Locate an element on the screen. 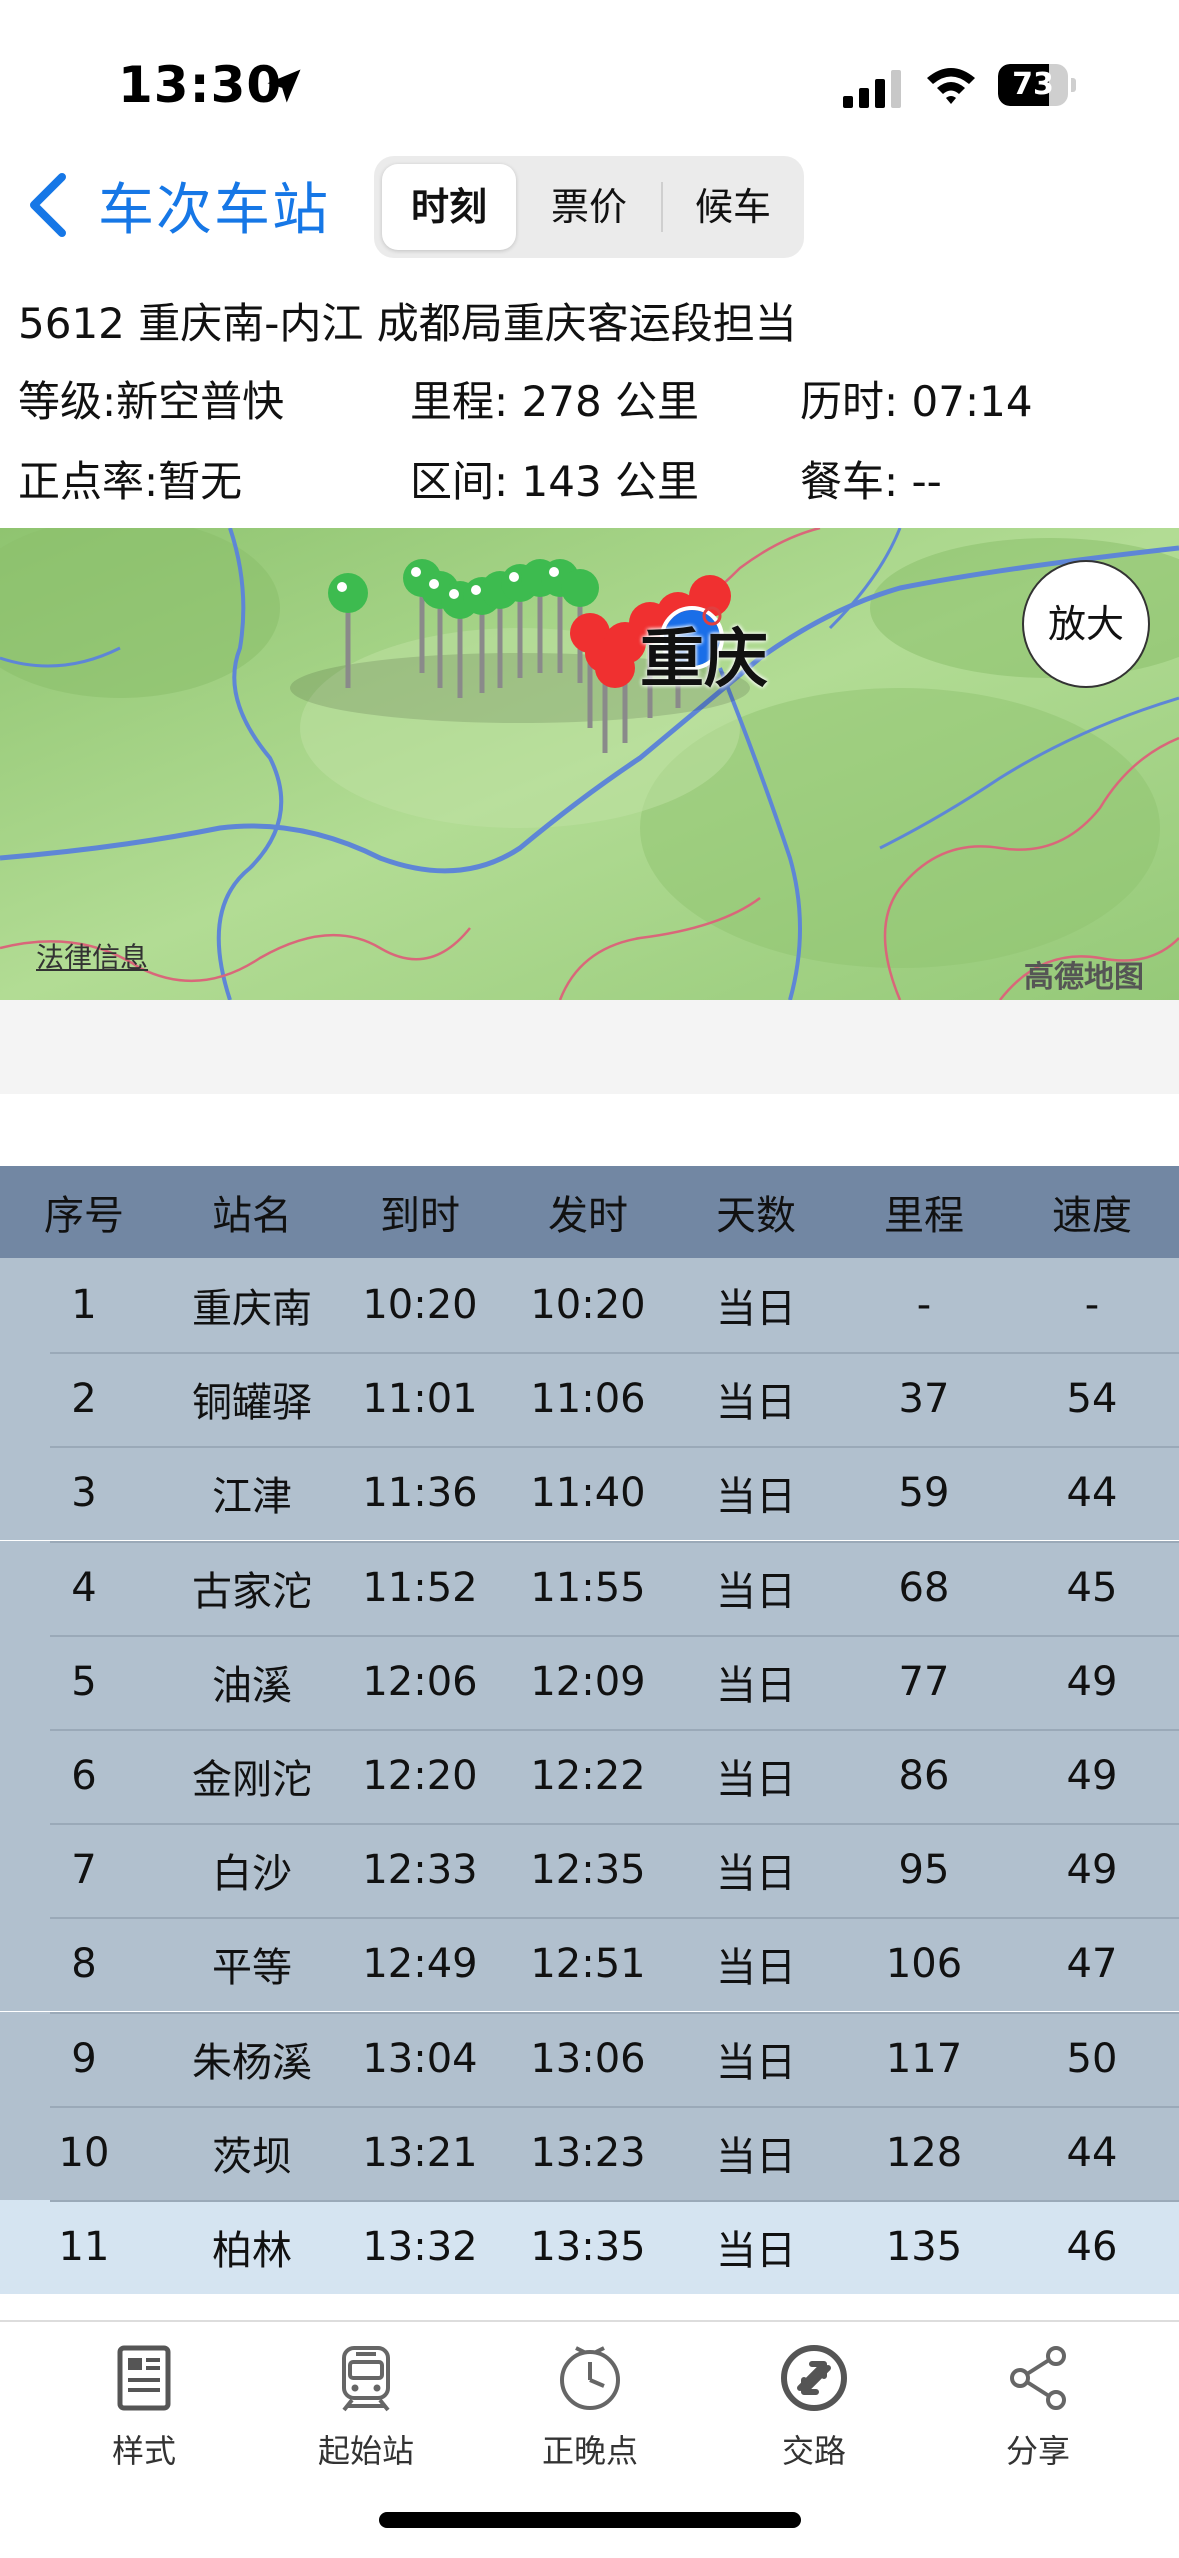  tab-origin-station: 起始站 is located at coordinates (366, 2417).